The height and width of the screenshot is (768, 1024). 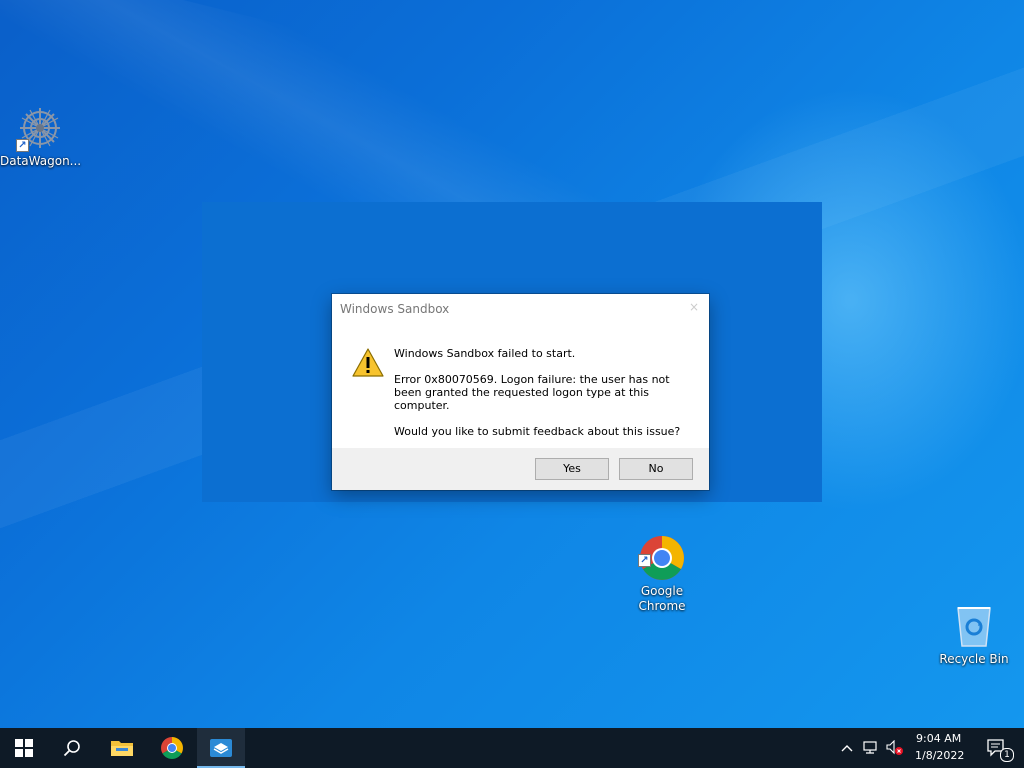 I want to click on search-icon, so click(x=71, y=748).